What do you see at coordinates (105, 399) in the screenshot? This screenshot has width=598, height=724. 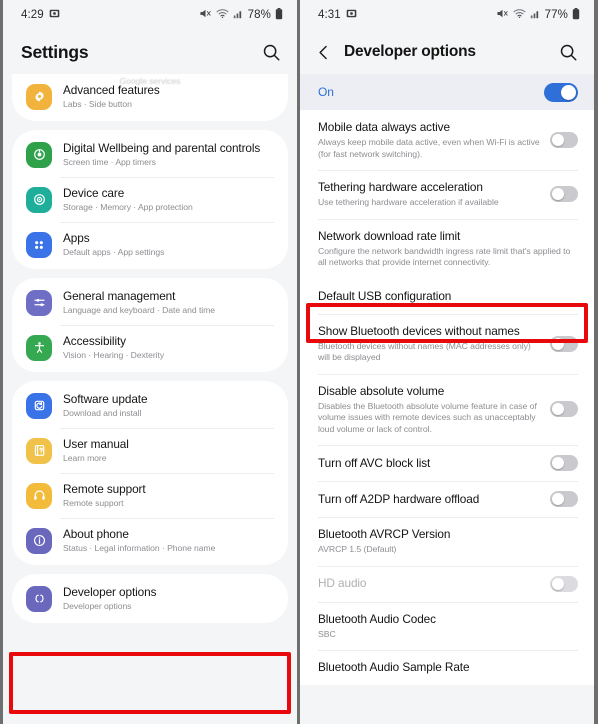 I see `settings-item-title: Software update` at bounding box center [105, 399].